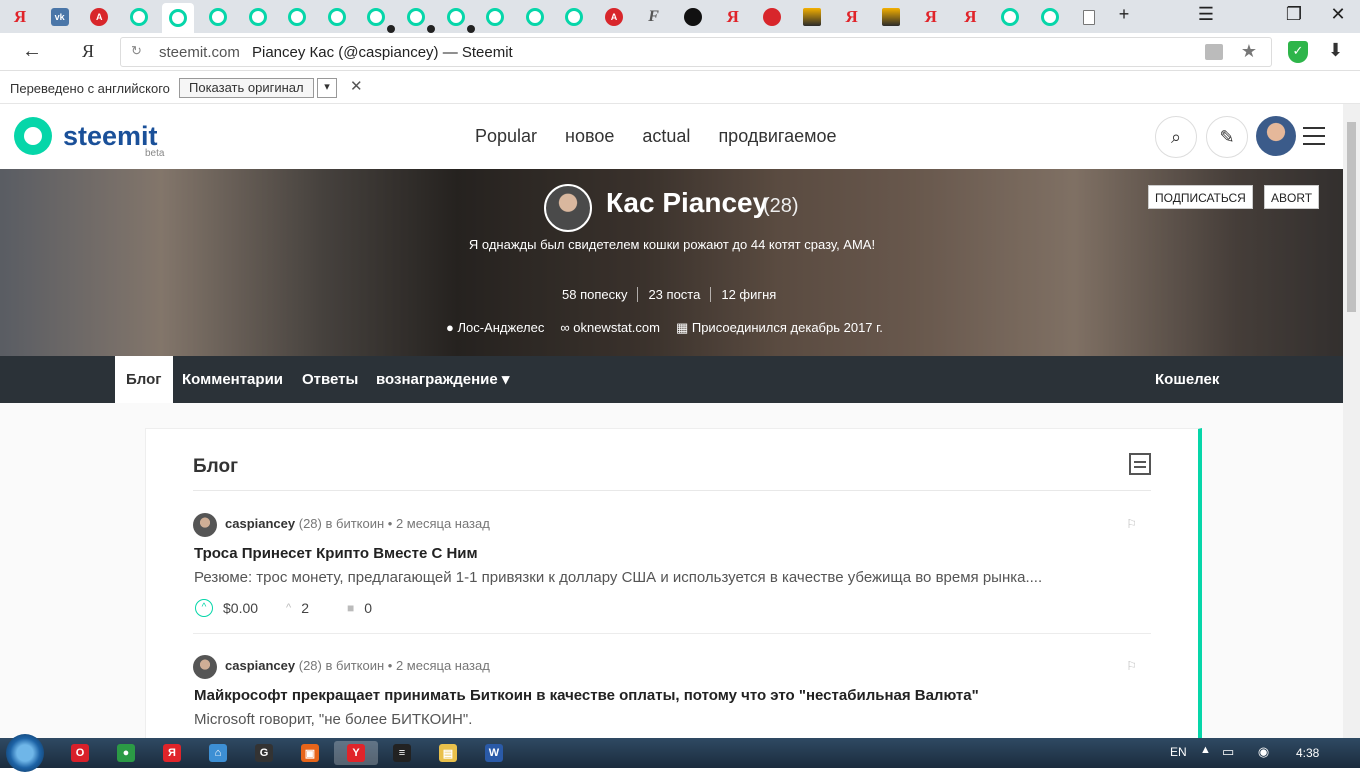  I want to click on steemit-logo-text: steemit, so click(110, 136).